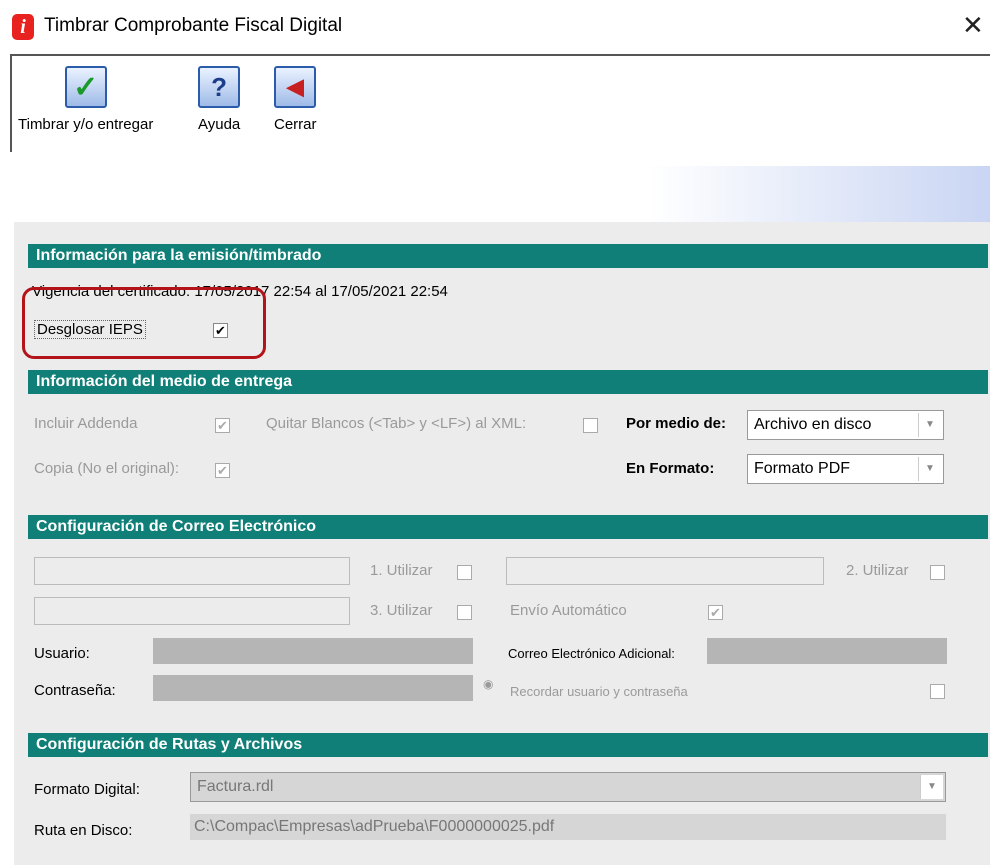 This screenshot has width=990, height=865. What do you see at coordinates (222, 470) in the screenshot?
I see `copia-checkbox: ✔` at bounding box center [222, 470].